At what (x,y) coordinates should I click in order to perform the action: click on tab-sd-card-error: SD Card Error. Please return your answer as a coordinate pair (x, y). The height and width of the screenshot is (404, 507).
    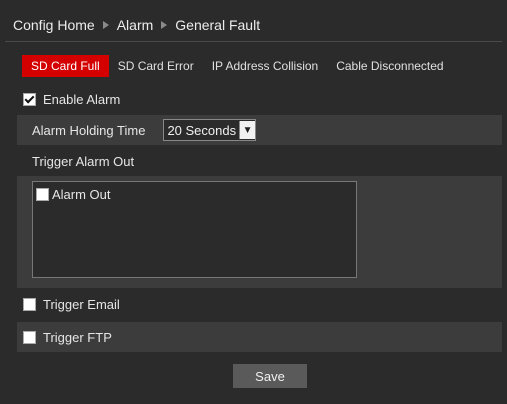
    Looking at the image, I should click on (156, 66).